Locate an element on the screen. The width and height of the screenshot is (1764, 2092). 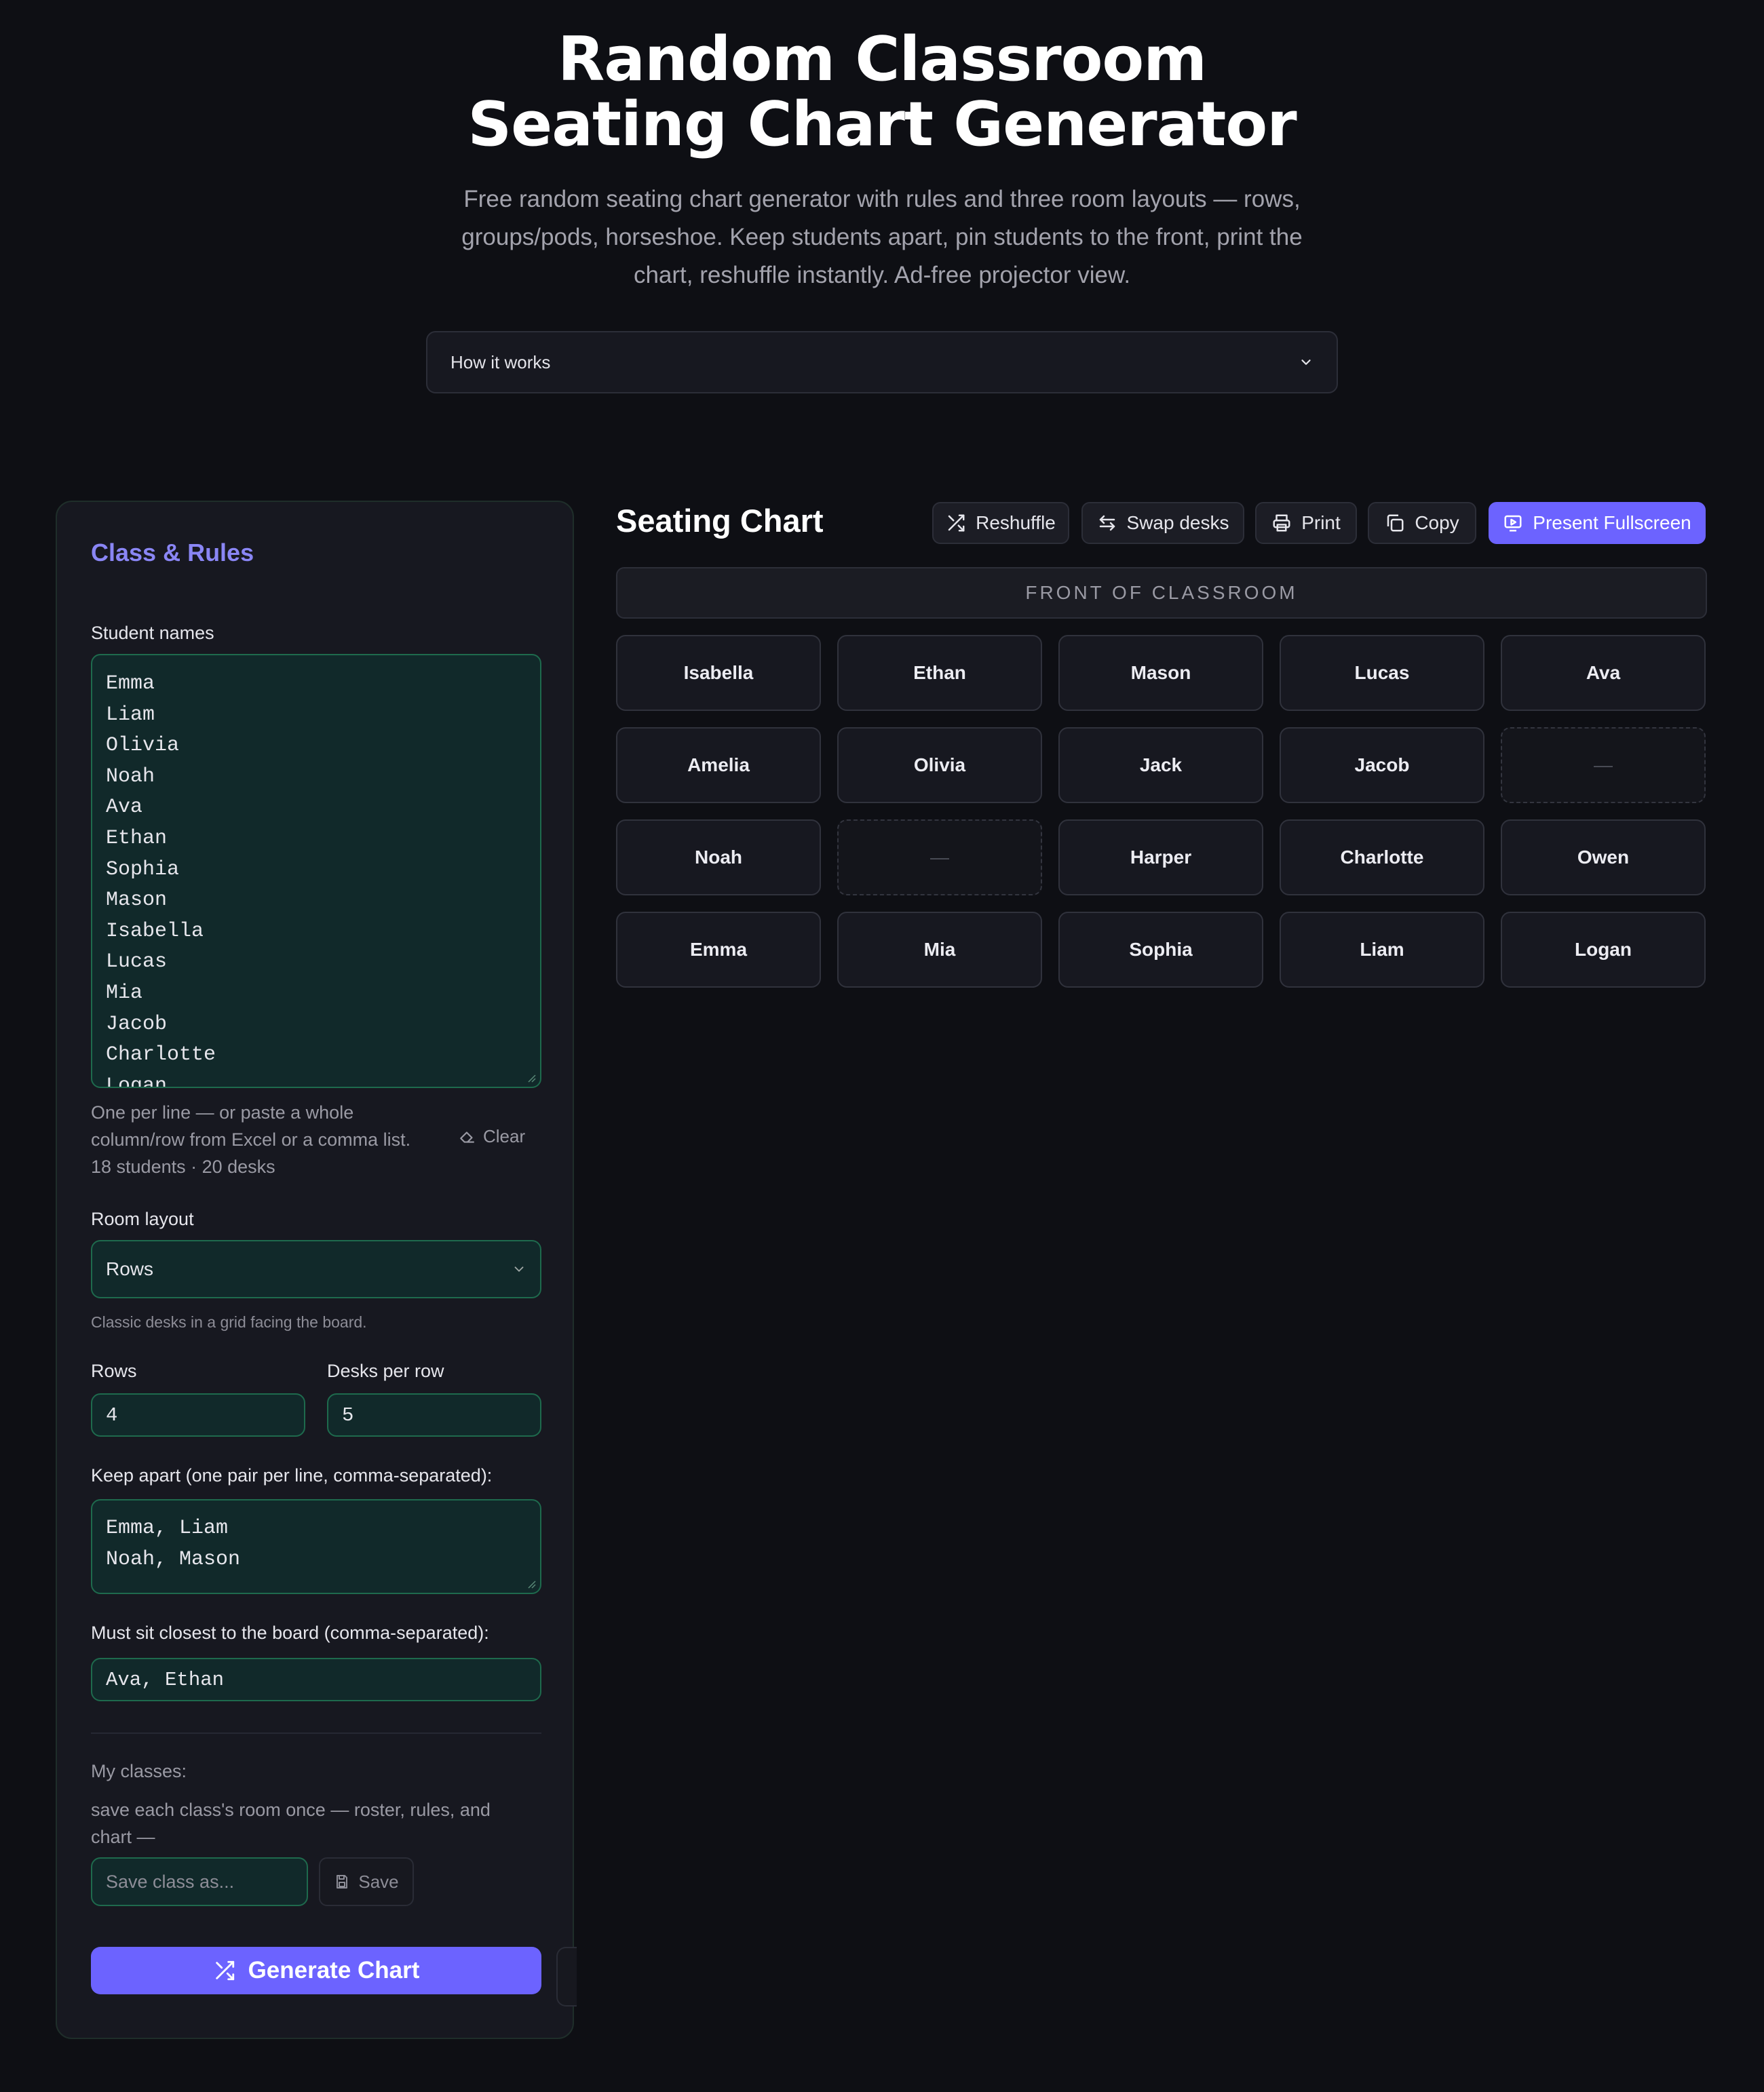
page-title-line1: Random Classroom is located at coordinates (882, 59).